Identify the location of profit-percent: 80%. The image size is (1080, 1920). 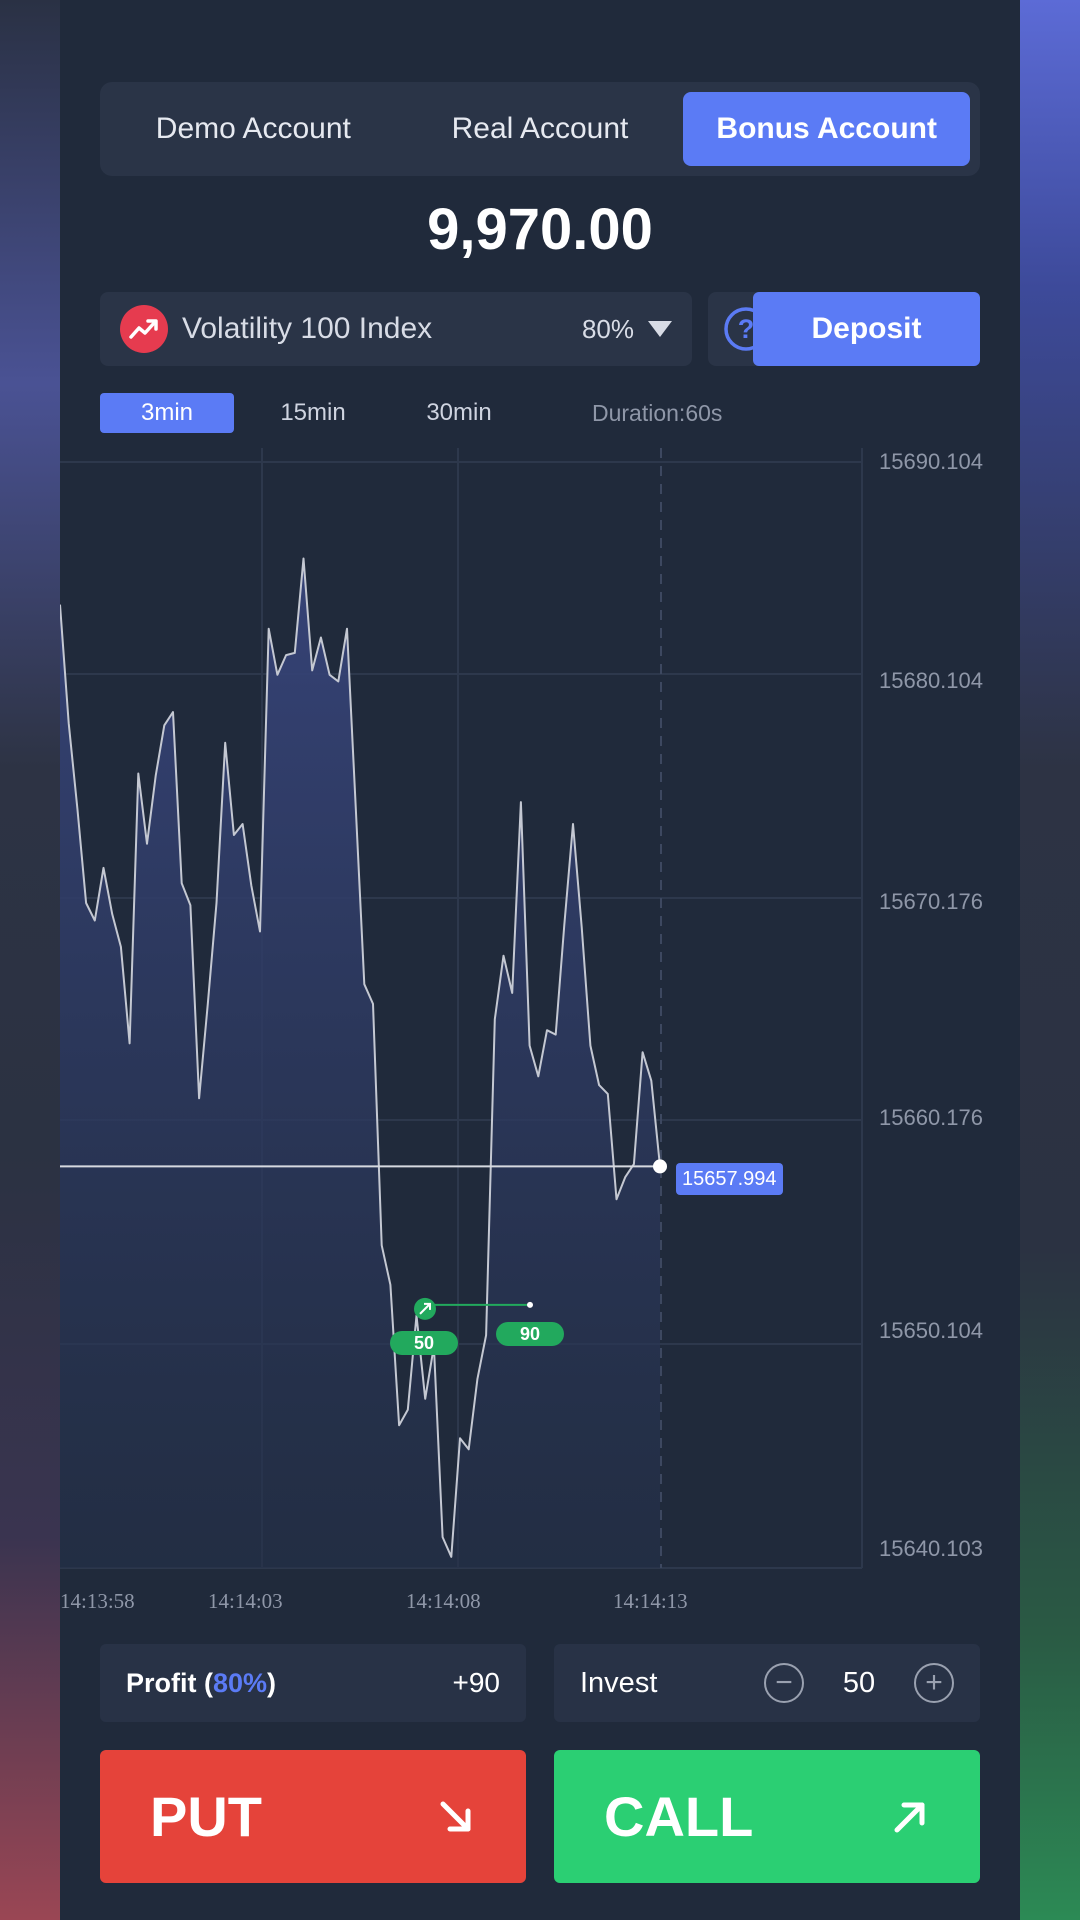
(240, 1682).